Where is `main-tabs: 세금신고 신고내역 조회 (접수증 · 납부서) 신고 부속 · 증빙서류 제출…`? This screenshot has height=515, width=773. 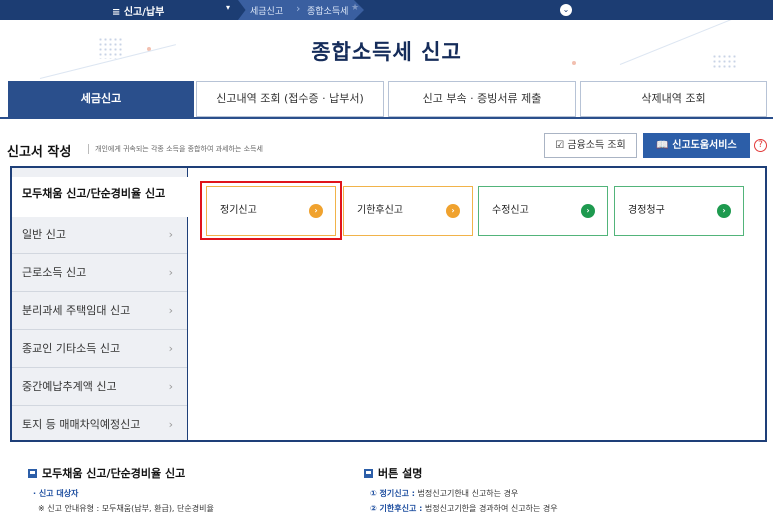 main-tabs: 세금신고 신고내역 조회 (접수증 · 납부서) 신고 부속 · 증빙서류 제출… is located at coordinates (386, 100).